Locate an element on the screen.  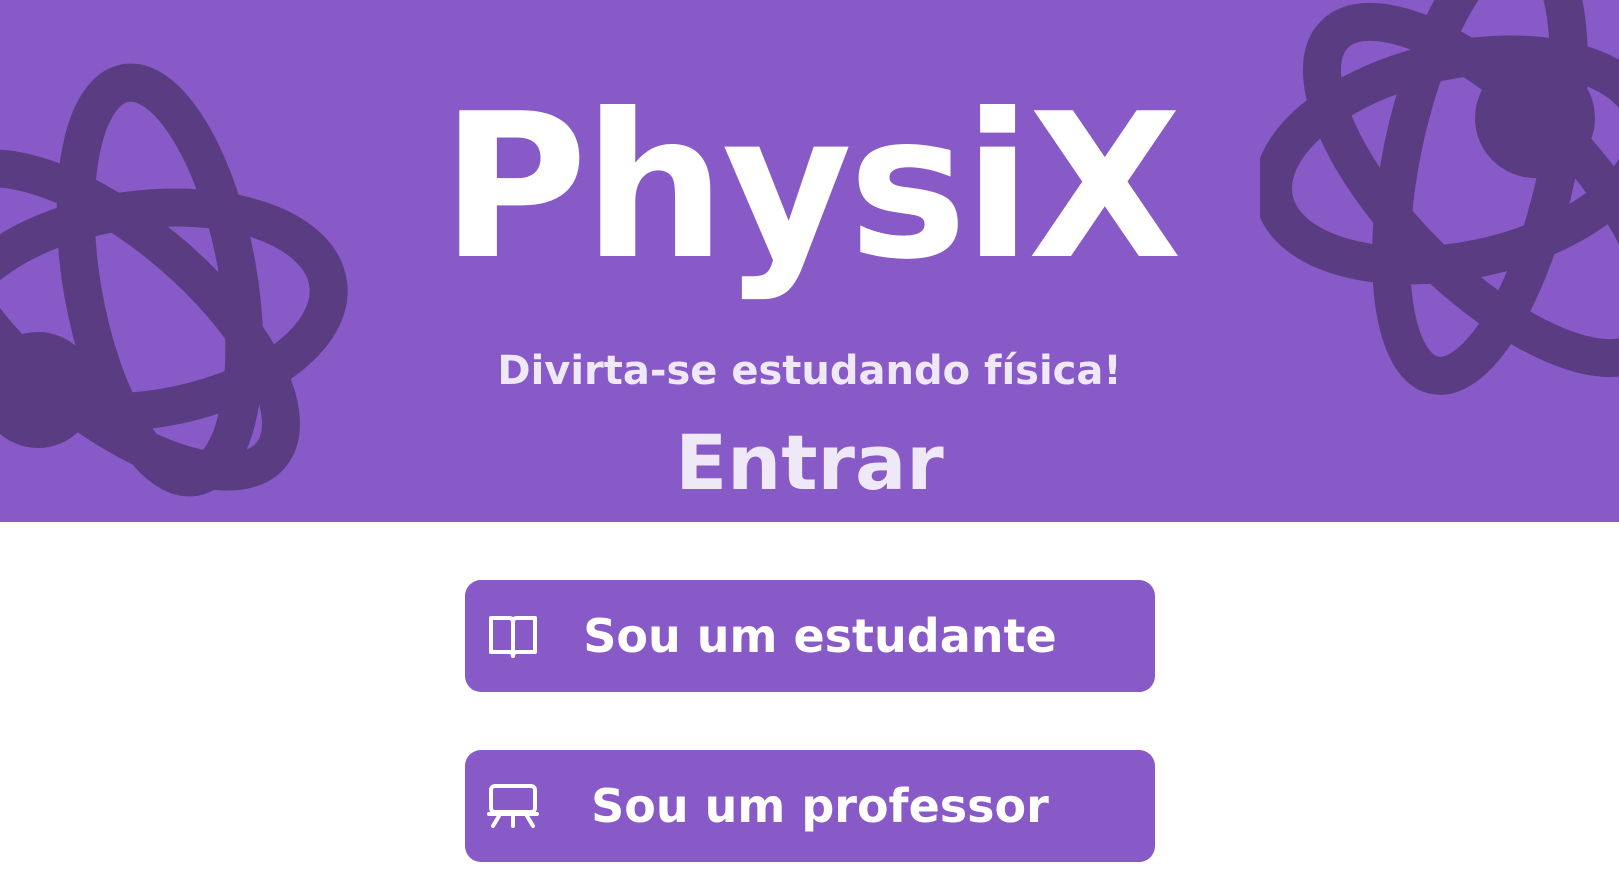
logo-text: PhysiX is located at coordinates (811, 187).